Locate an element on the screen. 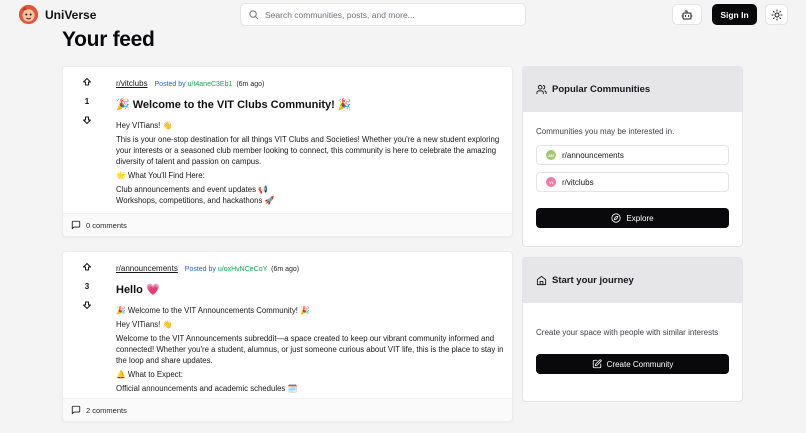 The image size is (806, 433). theme-toggle-button is located at coordinates (776, 14).